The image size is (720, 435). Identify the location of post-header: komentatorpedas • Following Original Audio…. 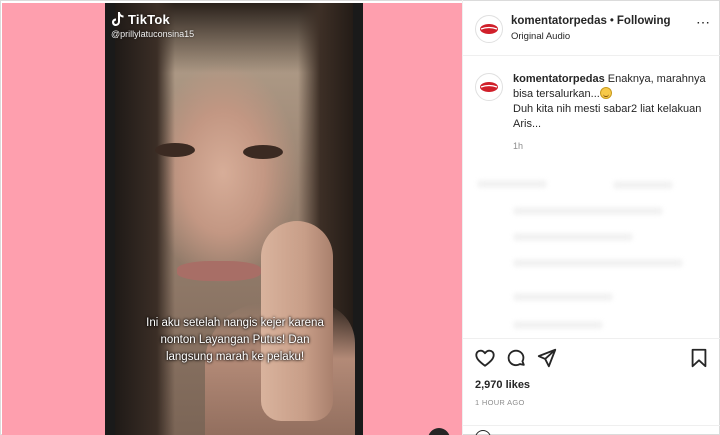
(591, 28).